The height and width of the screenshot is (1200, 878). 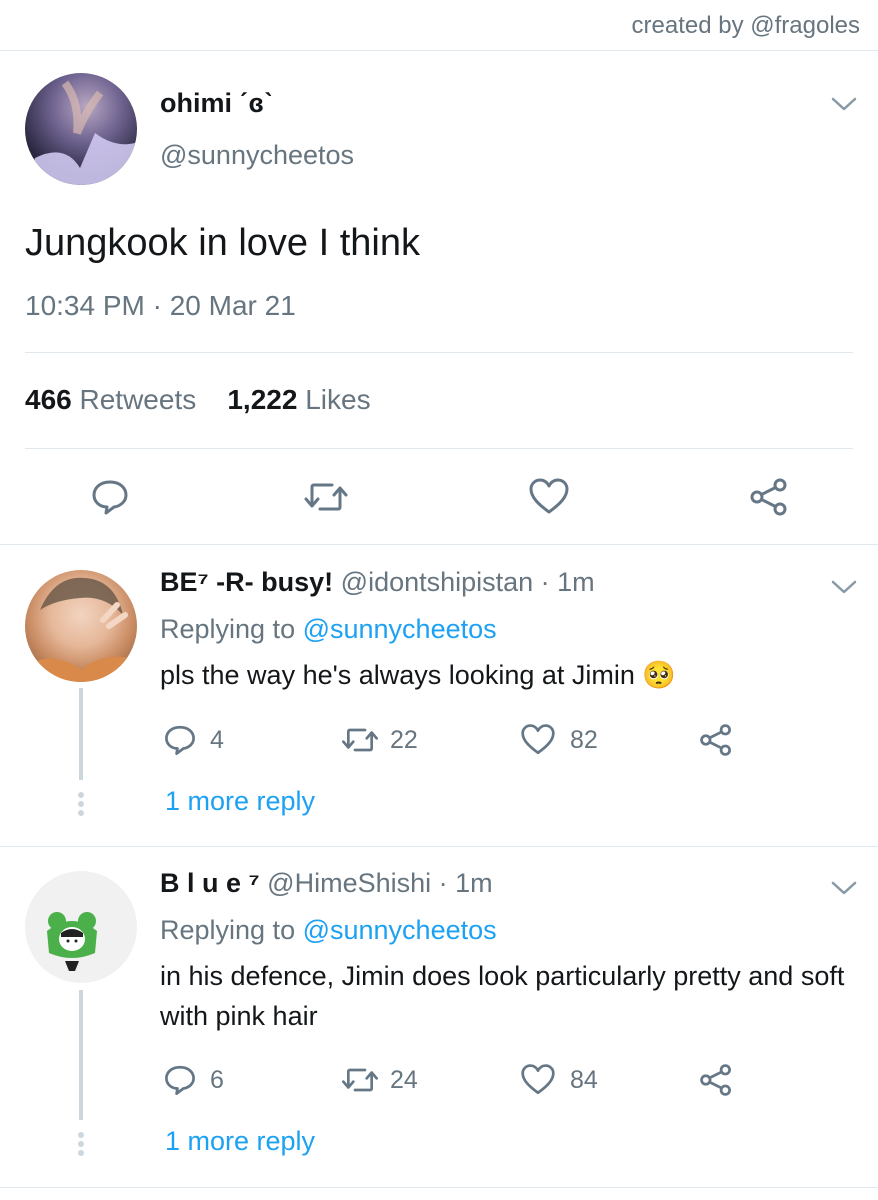 I want to click on reply-1-header: BE⁷ -R- busy! @idontshipistan · 1m, so click(x=377, y=582).